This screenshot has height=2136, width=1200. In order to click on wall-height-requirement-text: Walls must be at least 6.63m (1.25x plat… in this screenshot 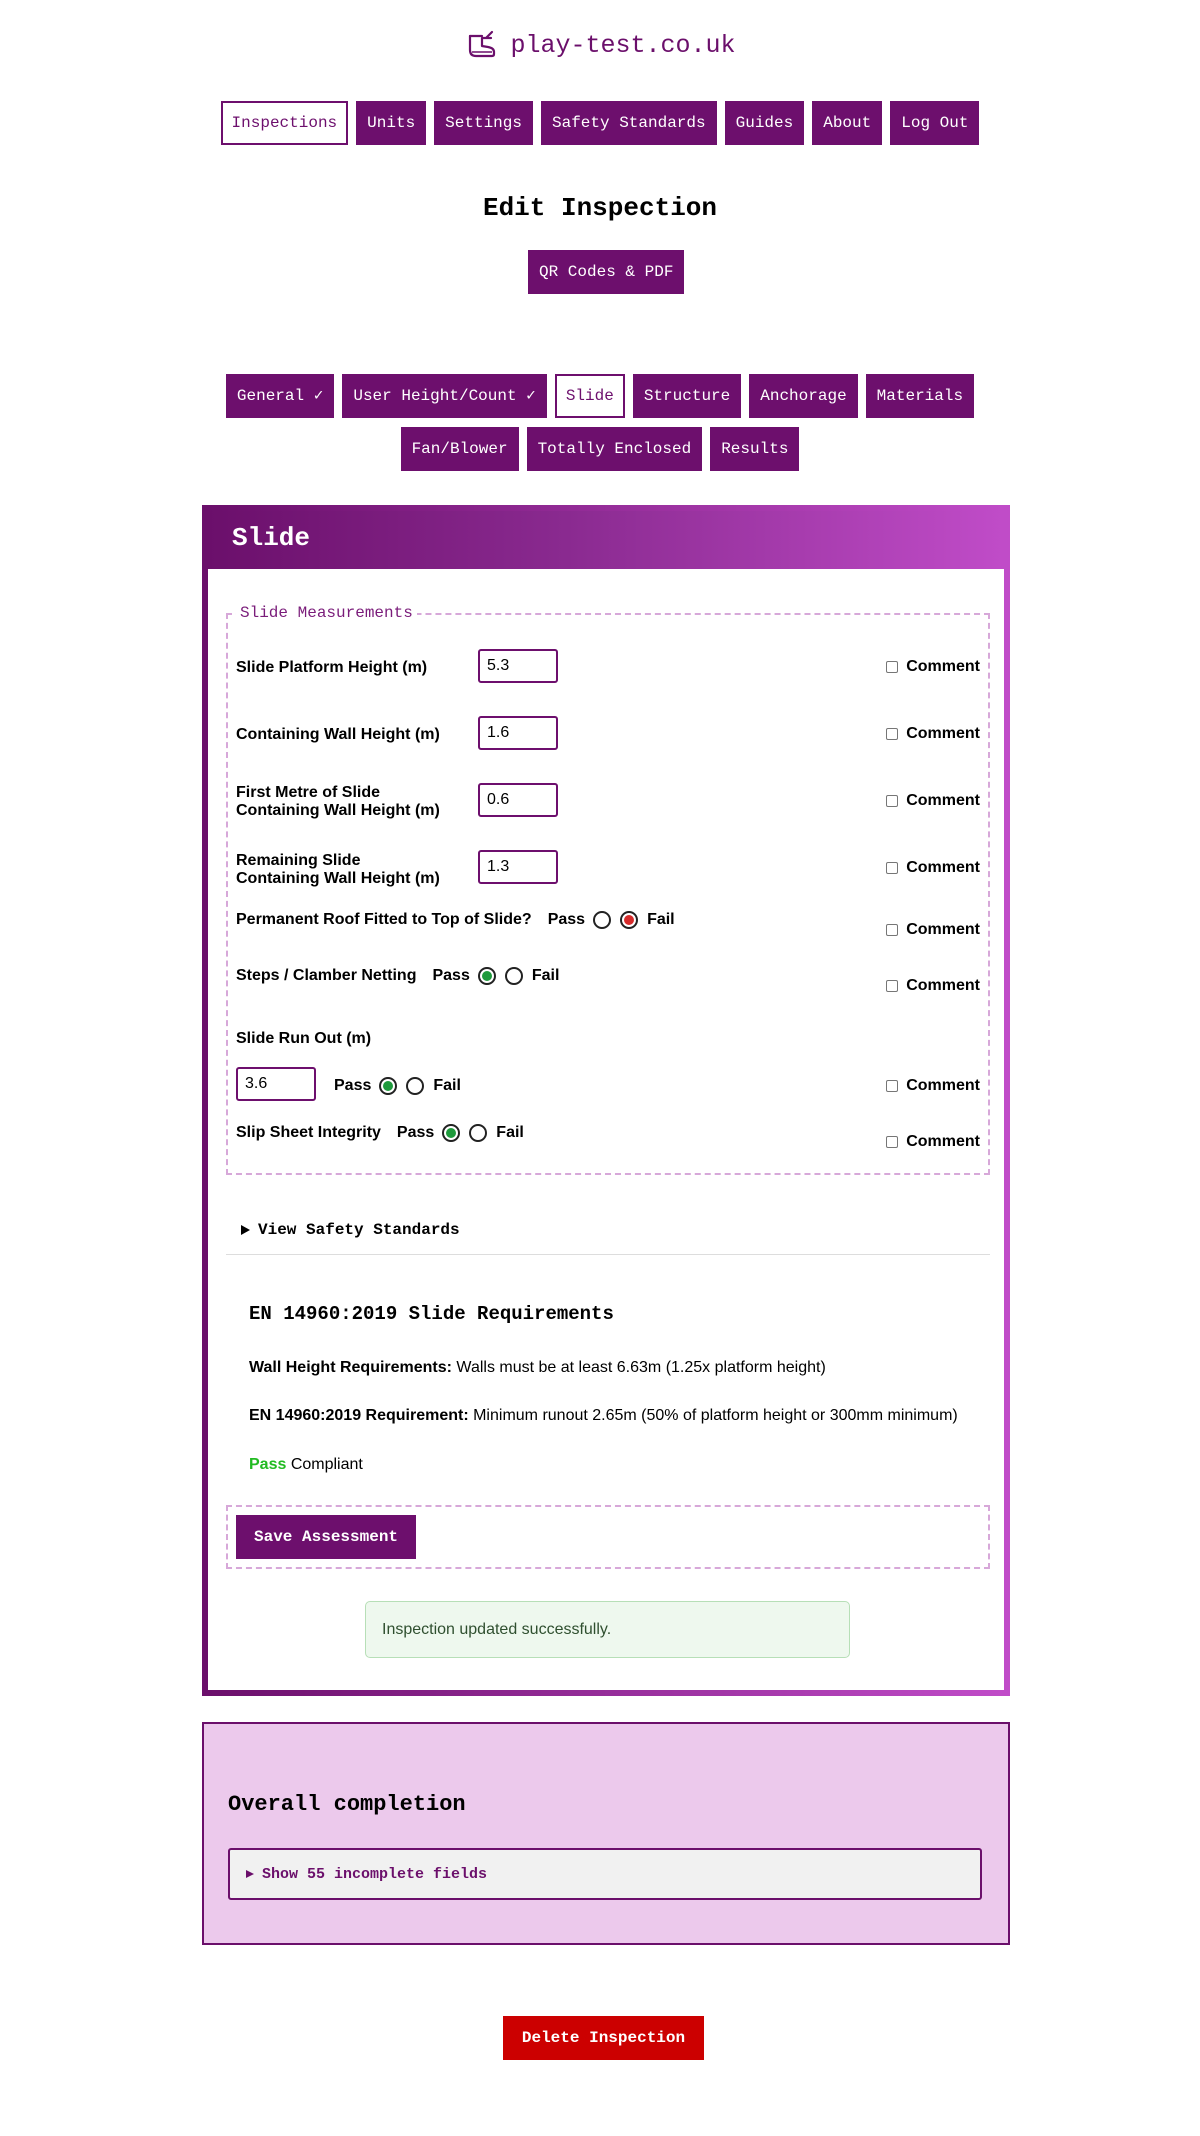, I will do `click(638, 1367)`.